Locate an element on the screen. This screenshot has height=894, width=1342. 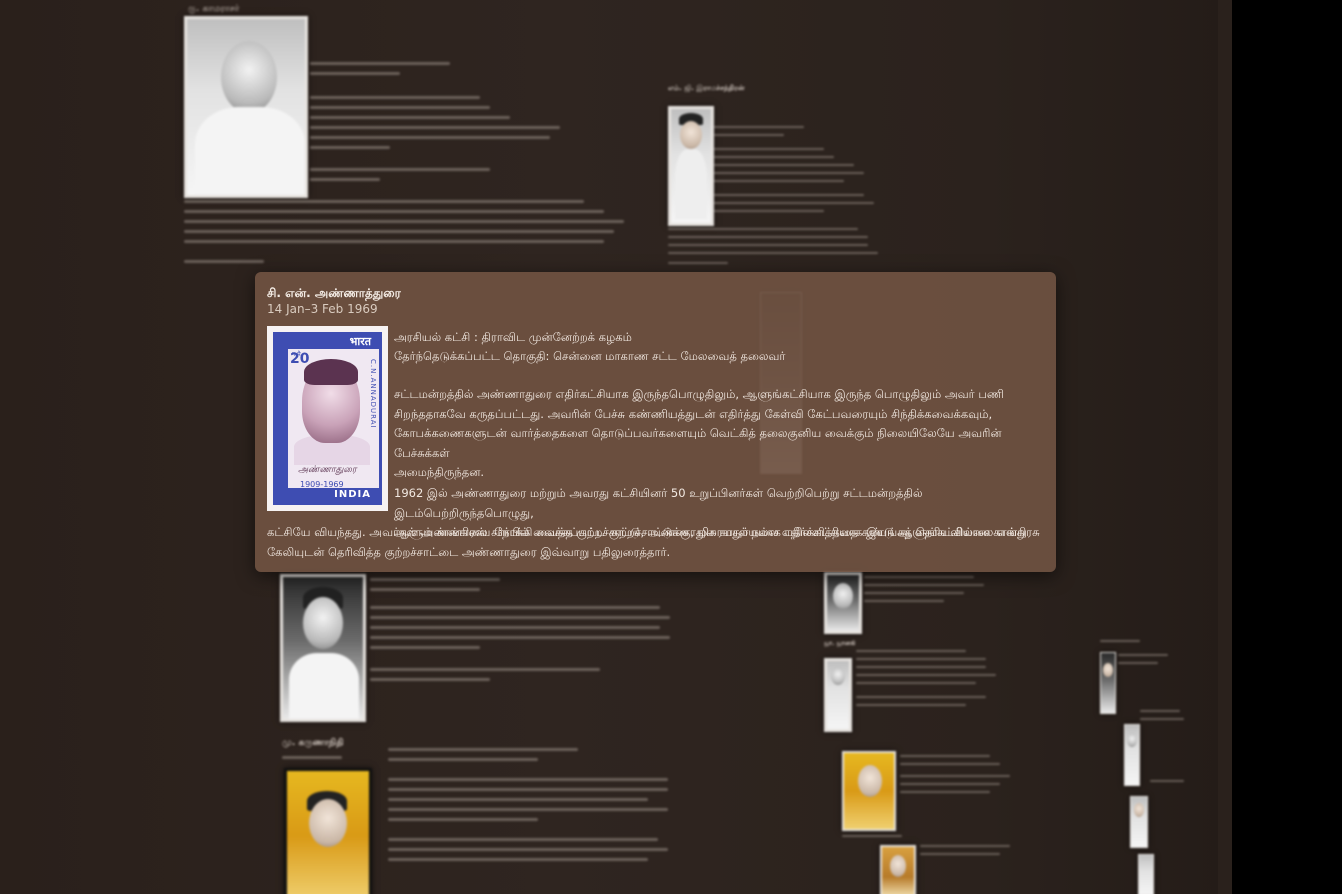
timeline-entry: மு. கருணாநிதி is located at coordinates (488, 816).